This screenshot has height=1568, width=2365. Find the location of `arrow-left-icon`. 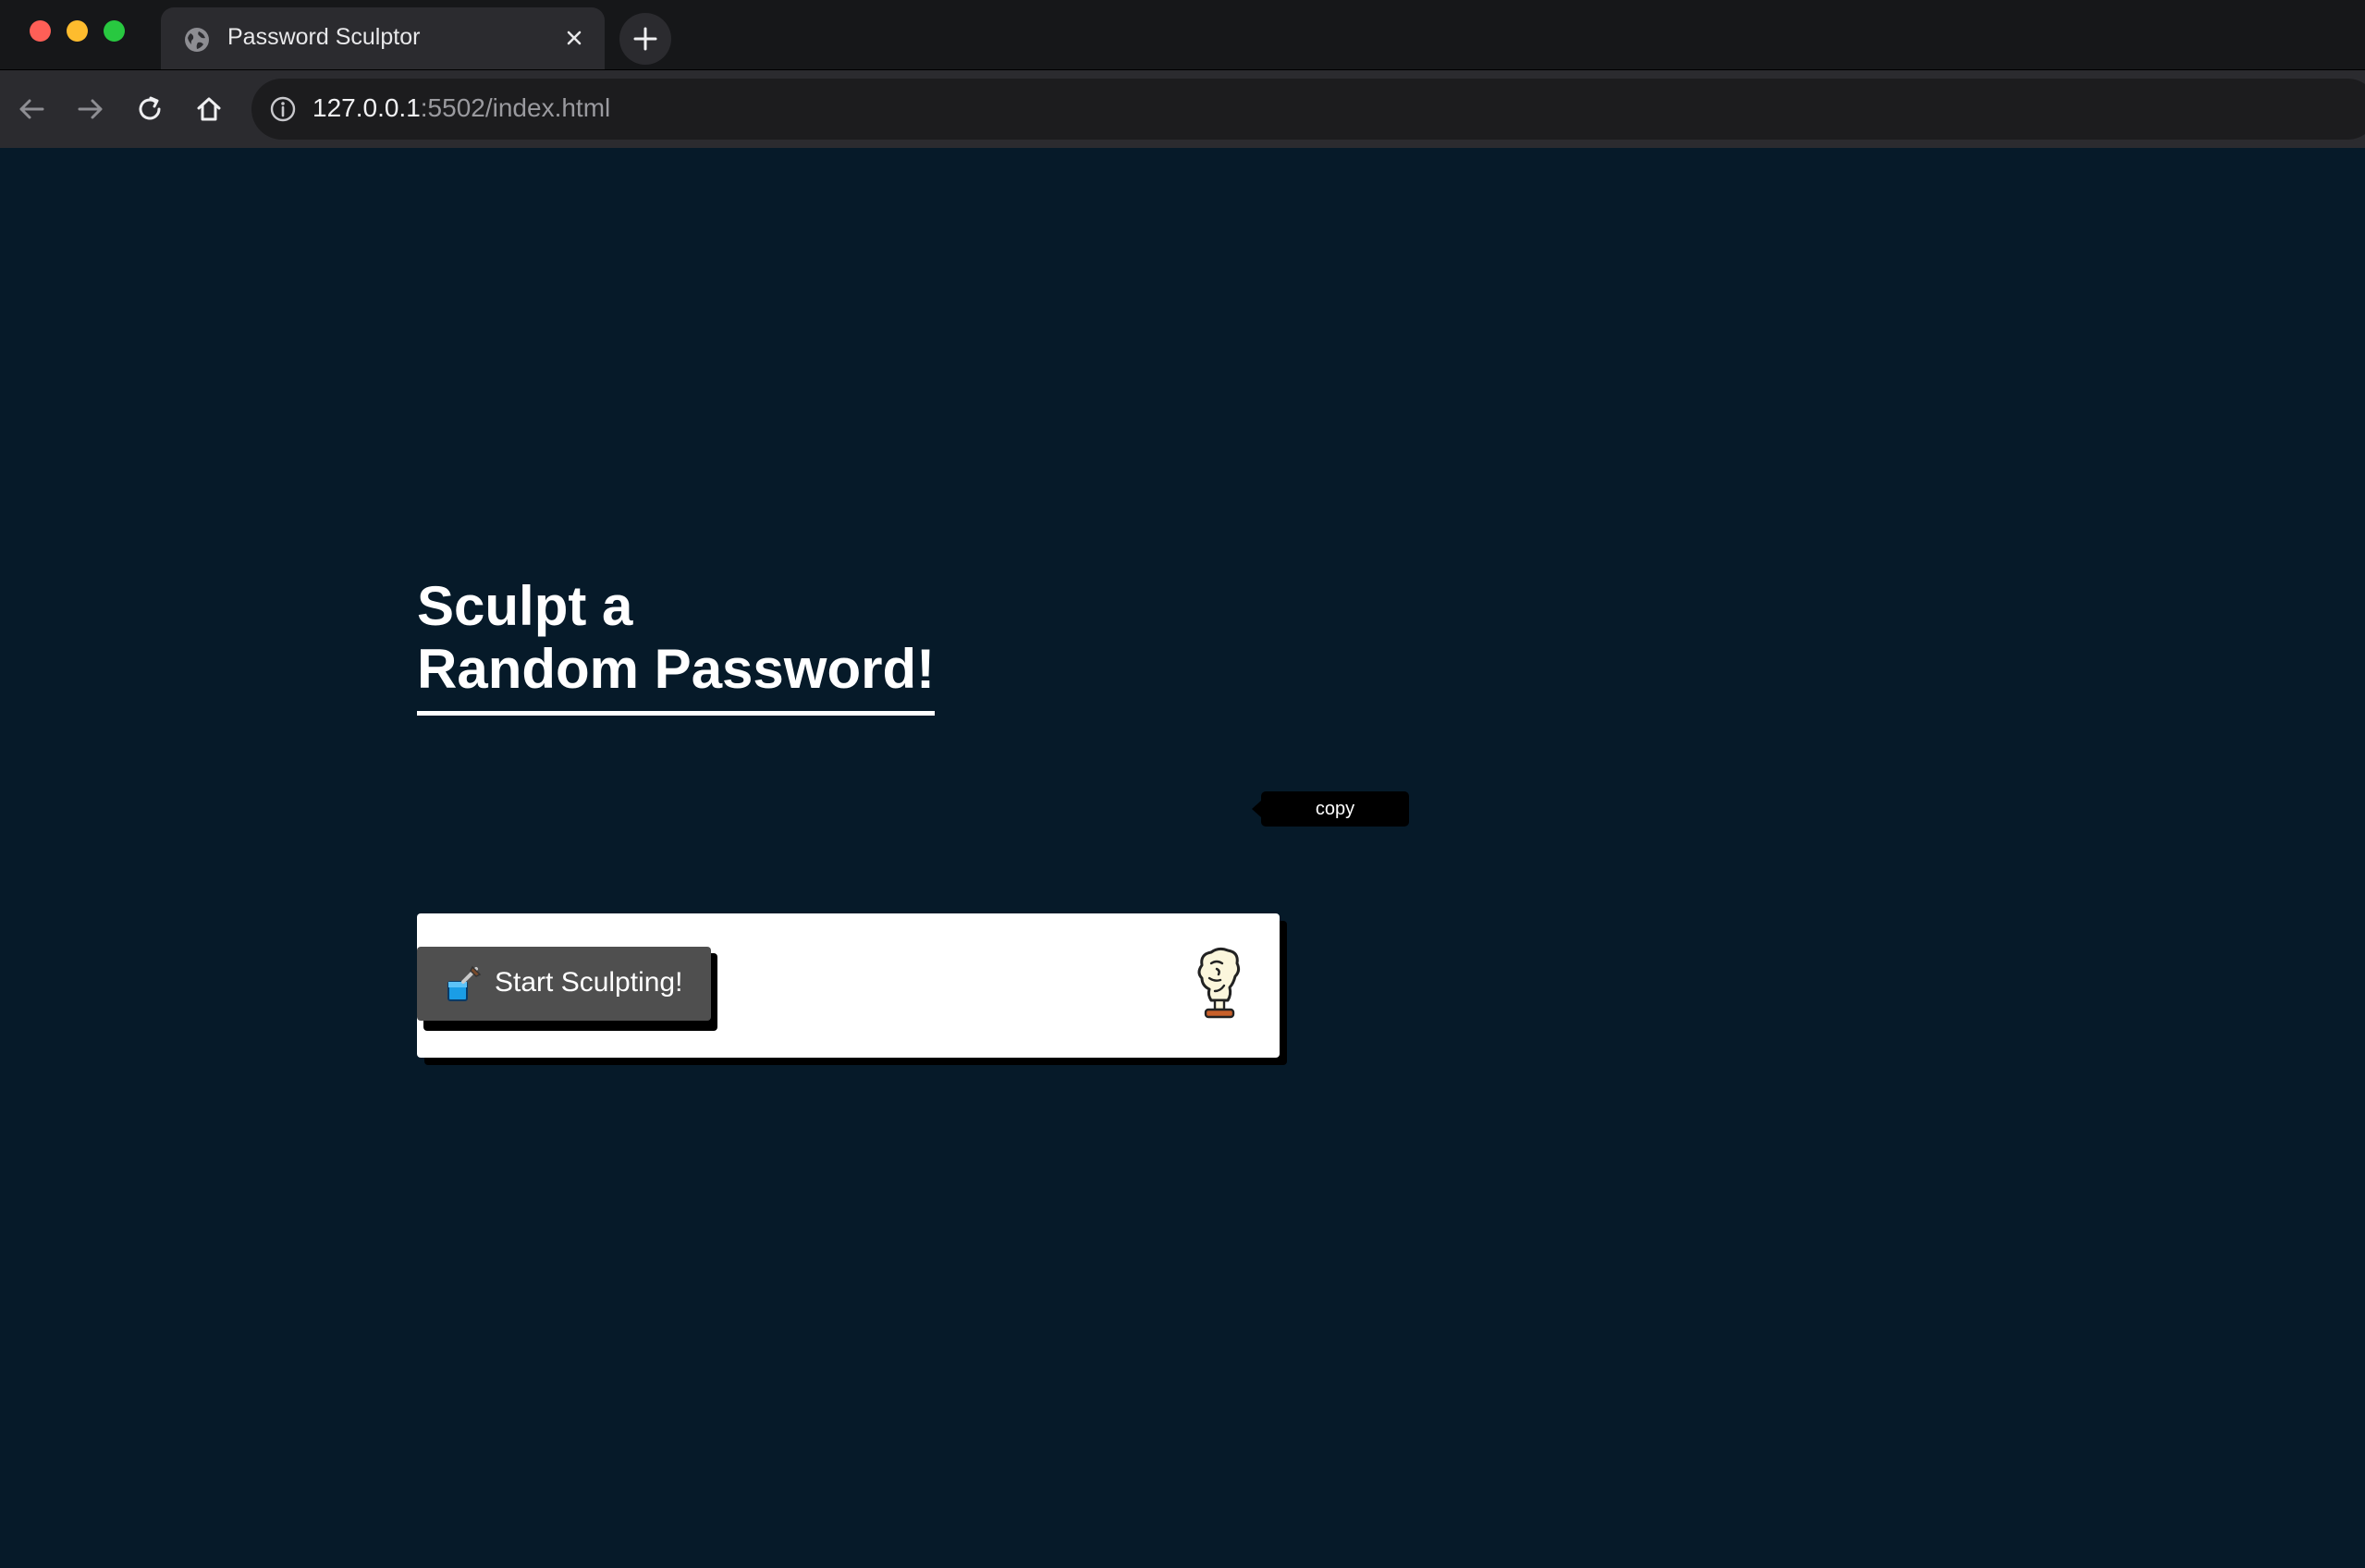

arrow-left-icon is located at coordinates (31, 109).